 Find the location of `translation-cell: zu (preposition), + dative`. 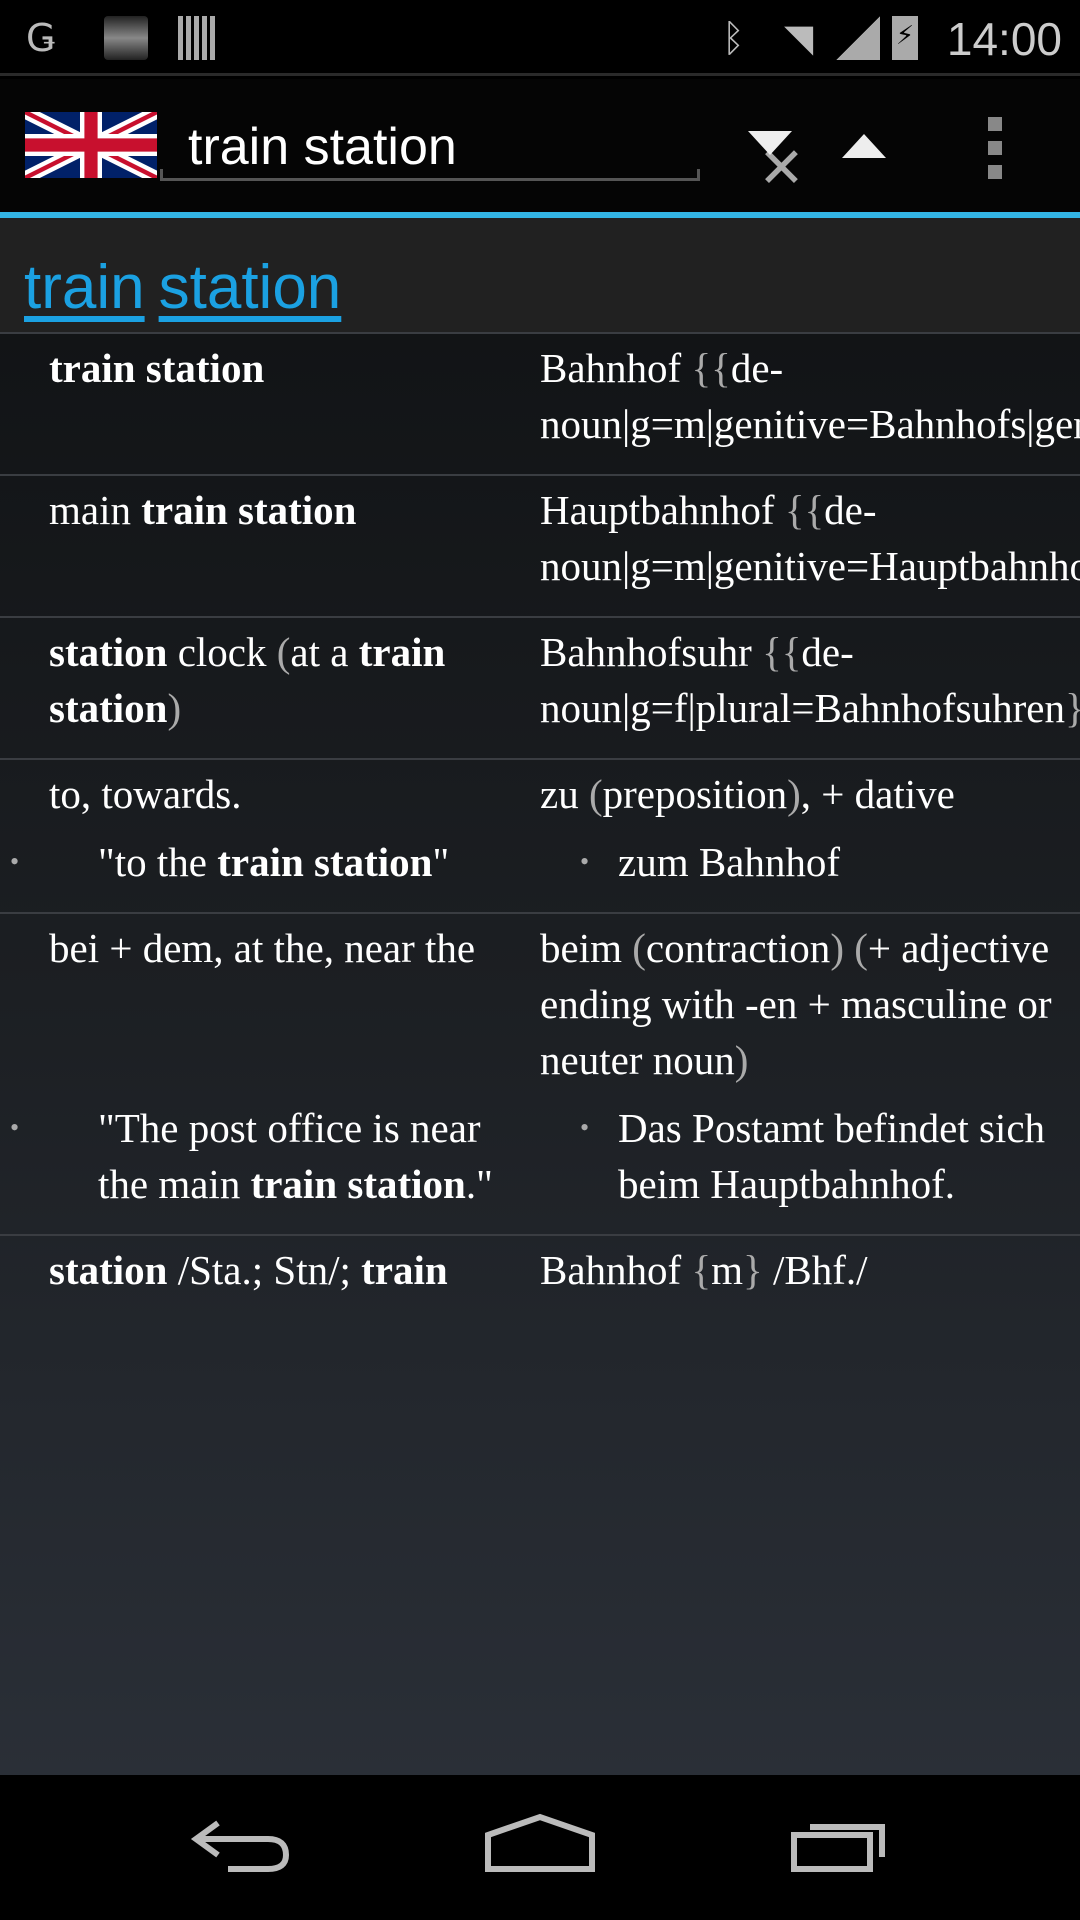

translation-cell: zu (preposition), + dative is located at coordinates (810, 794).